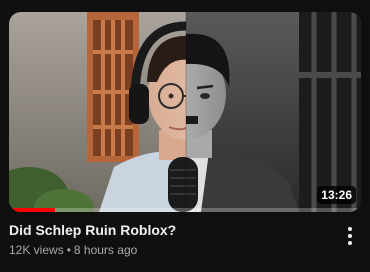 The height and width of the screenshot is (272, 370). Describe the element at coordinates (185, 210) in the screenshot. I see `watch-progress-bar` at that location.